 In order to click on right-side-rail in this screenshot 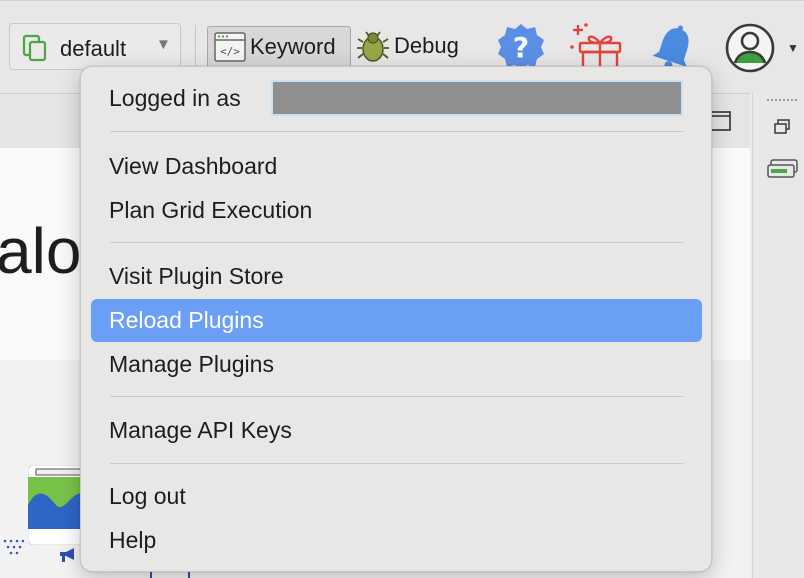, I will do `click(778, 335)`.